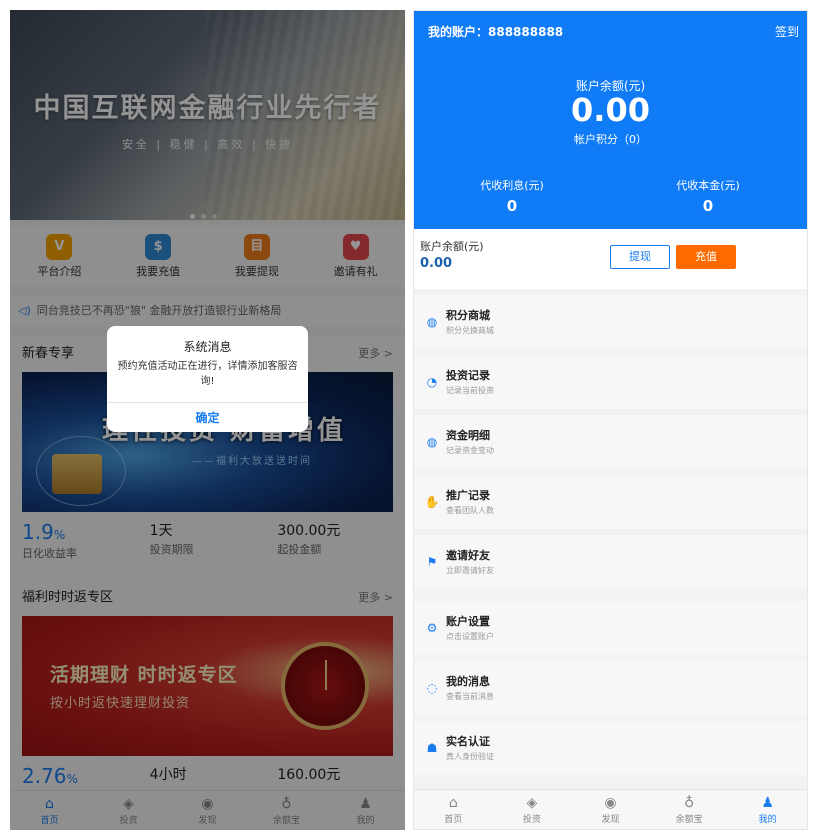 The image size is (818, 840). Describe the element at coordinates (512, 206) in the screenshot. I see `pending-interest-value: 0` at that location.